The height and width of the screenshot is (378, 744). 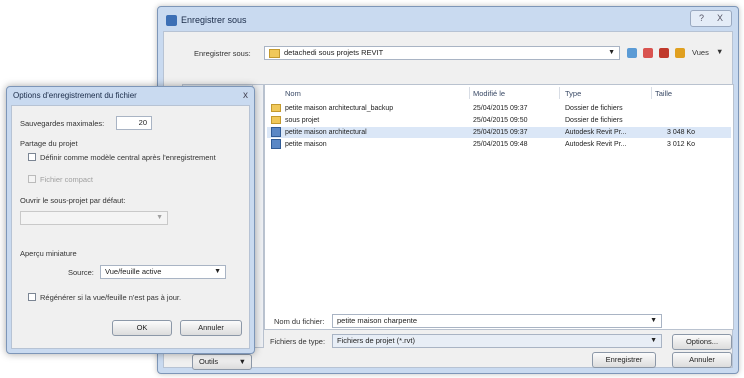 What do you see at coordinates (497, 321) in the screenshot?
I see `filename-input: petite maison charpente ▼` at bounding box center [497, 321].